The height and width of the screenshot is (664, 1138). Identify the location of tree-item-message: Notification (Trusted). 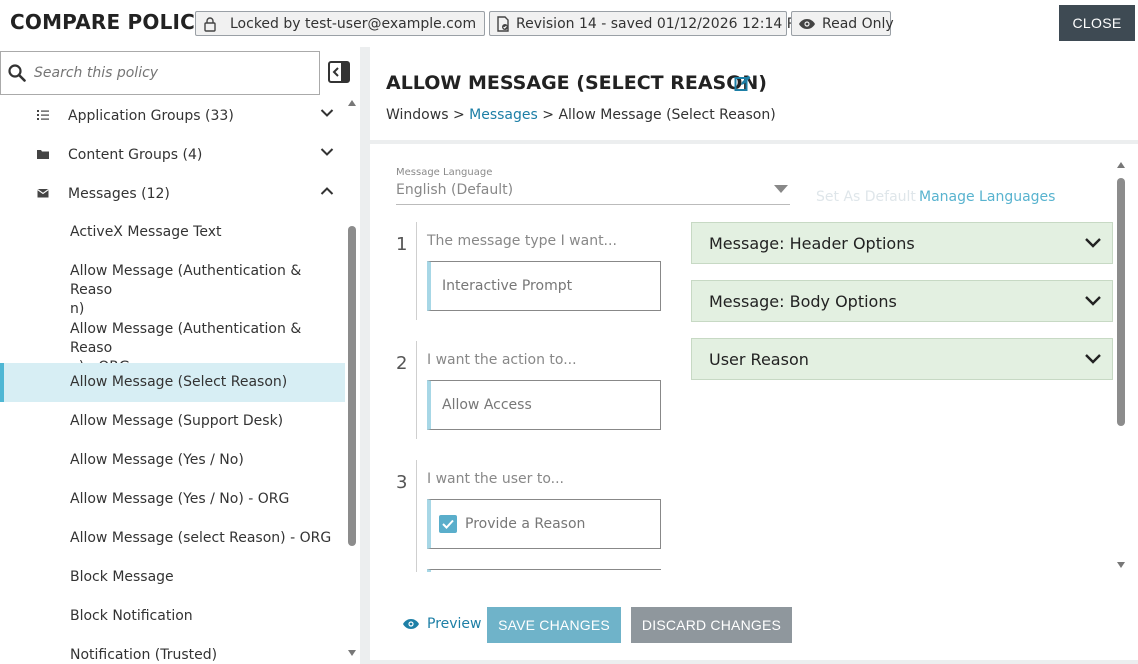
(172, 650).